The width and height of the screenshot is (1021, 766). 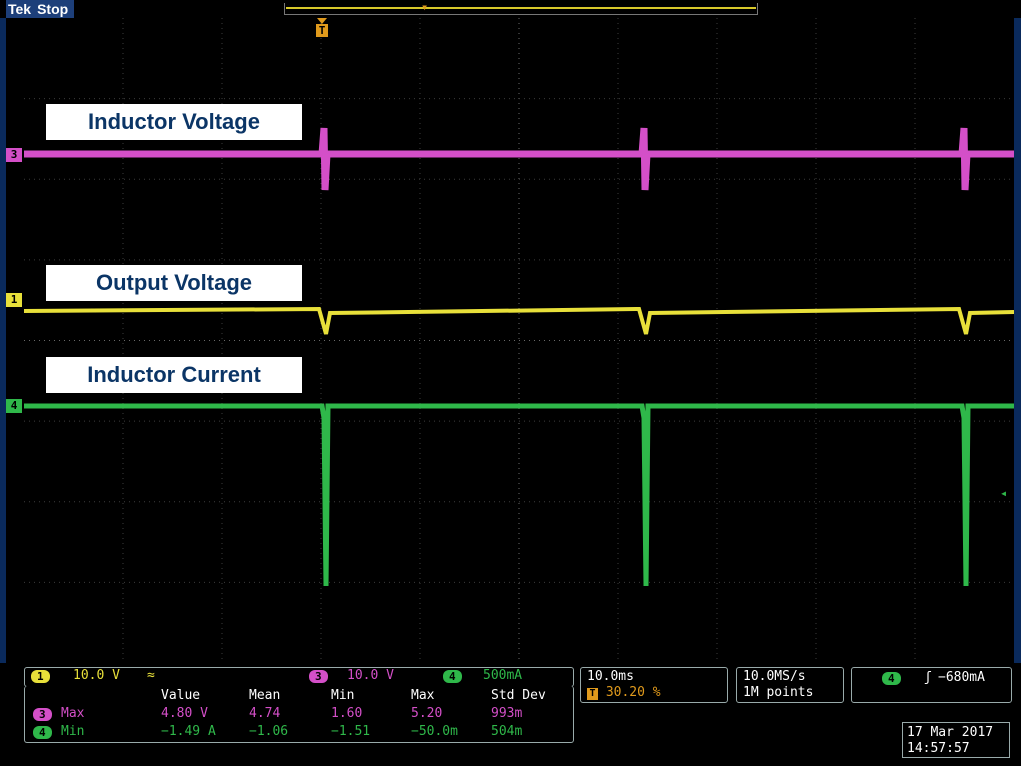 What do you see at coordinates (174, 283) in the screenshot?
I see `output-voltage-label: Output Voltage` at bounding box center [174, 283].